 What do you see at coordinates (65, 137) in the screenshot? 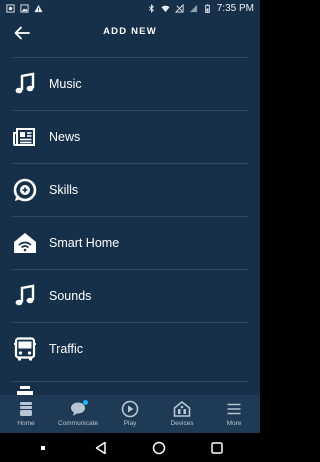
I see `list-item-label: News` at bounding box center [65, 137].